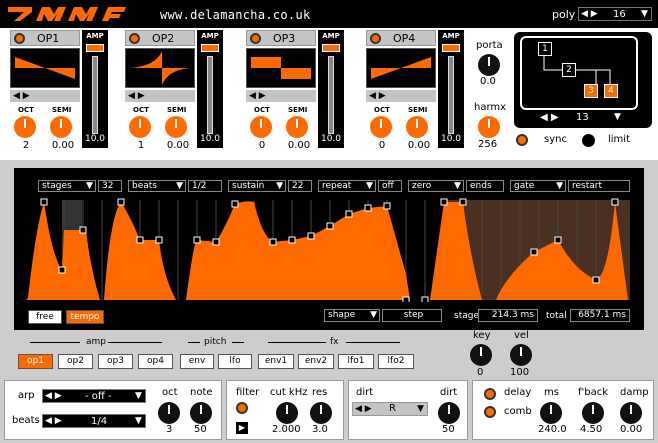 Image resolution: width=658 pixels, height=443 pixels. Describe the element at coordinates (352, 315) in the screenshot. I see `shape-select: shape ▼` at that location.